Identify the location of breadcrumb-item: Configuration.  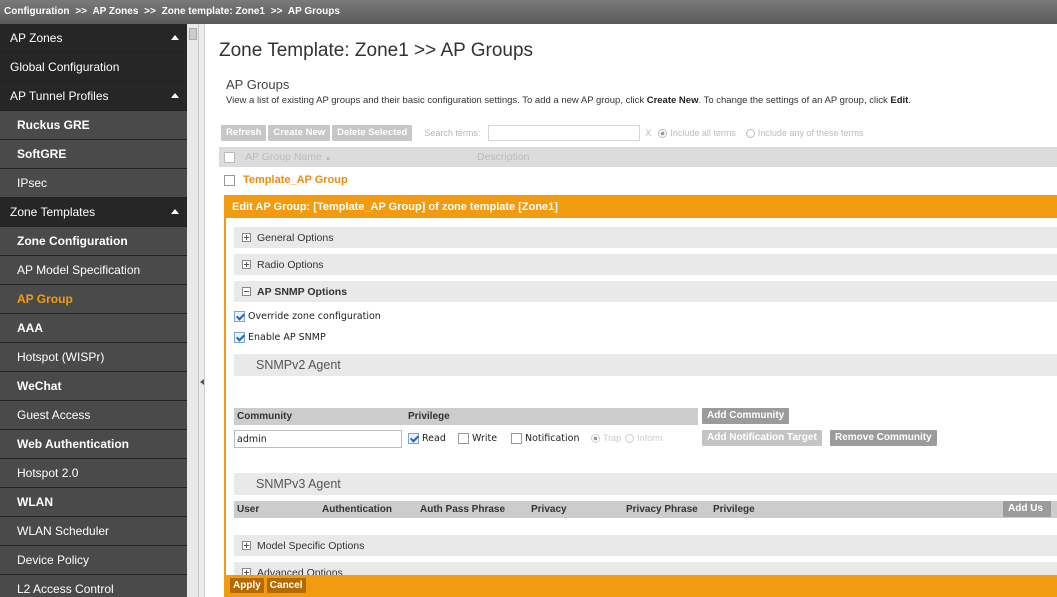
(37, 11).